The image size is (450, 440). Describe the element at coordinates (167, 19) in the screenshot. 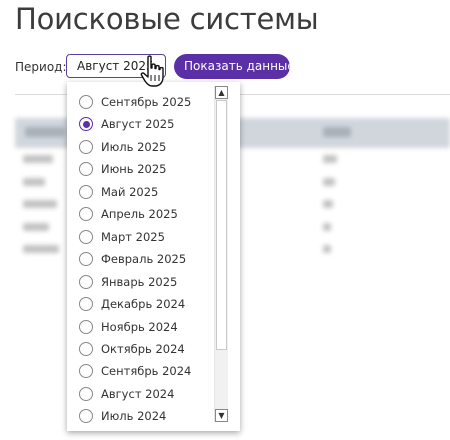

I see `page-title: Поисковые системы` at that location.